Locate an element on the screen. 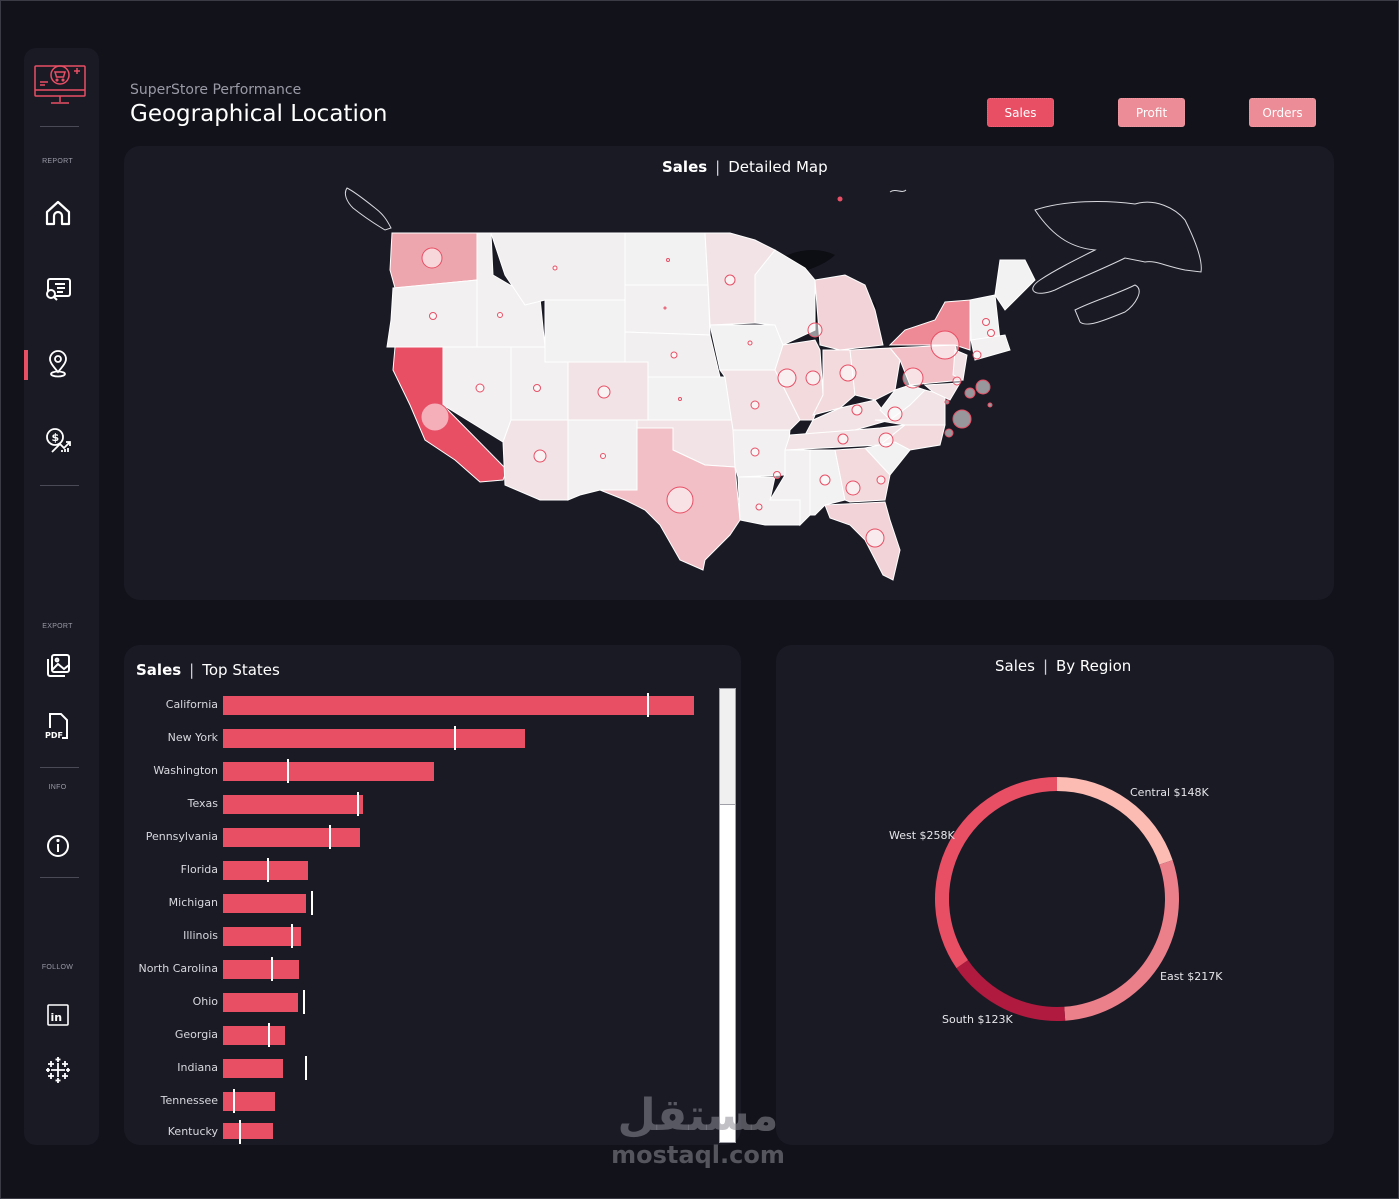 This screenshot has height=1199, width=1399. scrollbar-thumb is located at coordinates (727, 747).